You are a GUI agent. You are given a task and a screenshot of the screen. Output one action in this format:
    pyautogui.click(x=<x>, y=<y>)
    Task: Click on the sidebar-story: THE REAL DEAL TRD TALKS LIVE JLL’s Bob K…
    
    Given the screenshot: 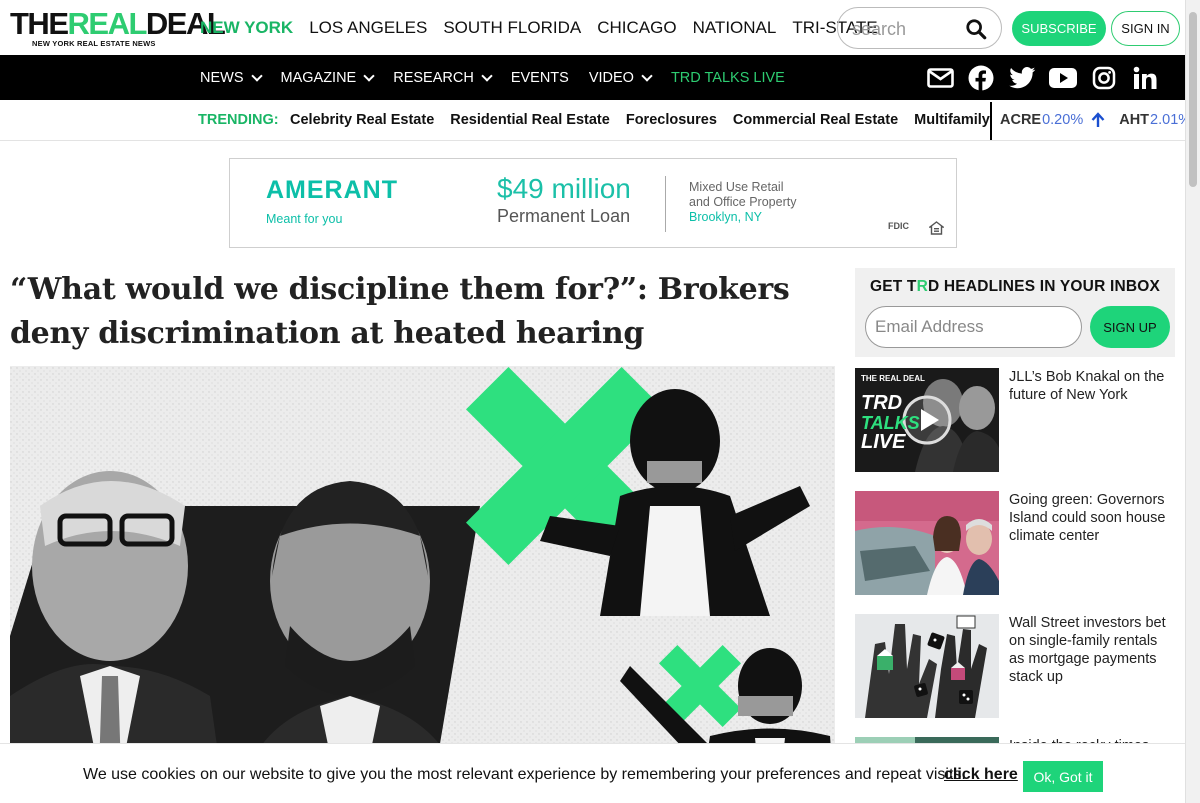 What is the action you would take?
    pyautogui.click(x=1015, y=420)
    